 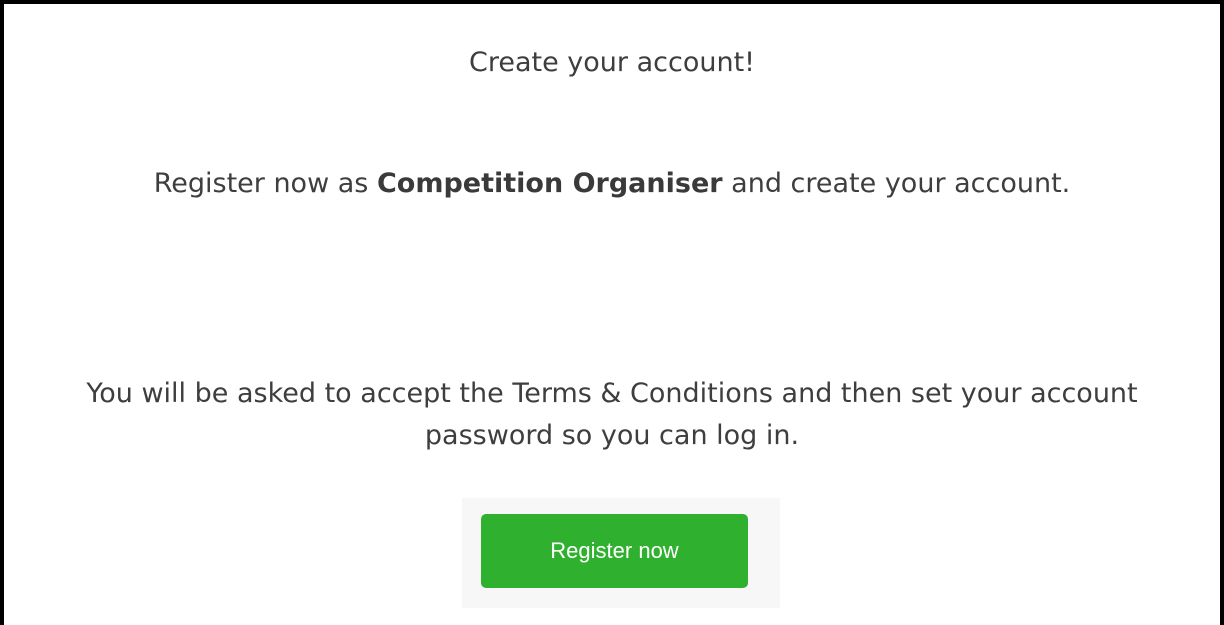 What do you see at coordinates (612, 62) in the screenshot?
I see `page-title: Create your account!` at bounding box center [612, 62].